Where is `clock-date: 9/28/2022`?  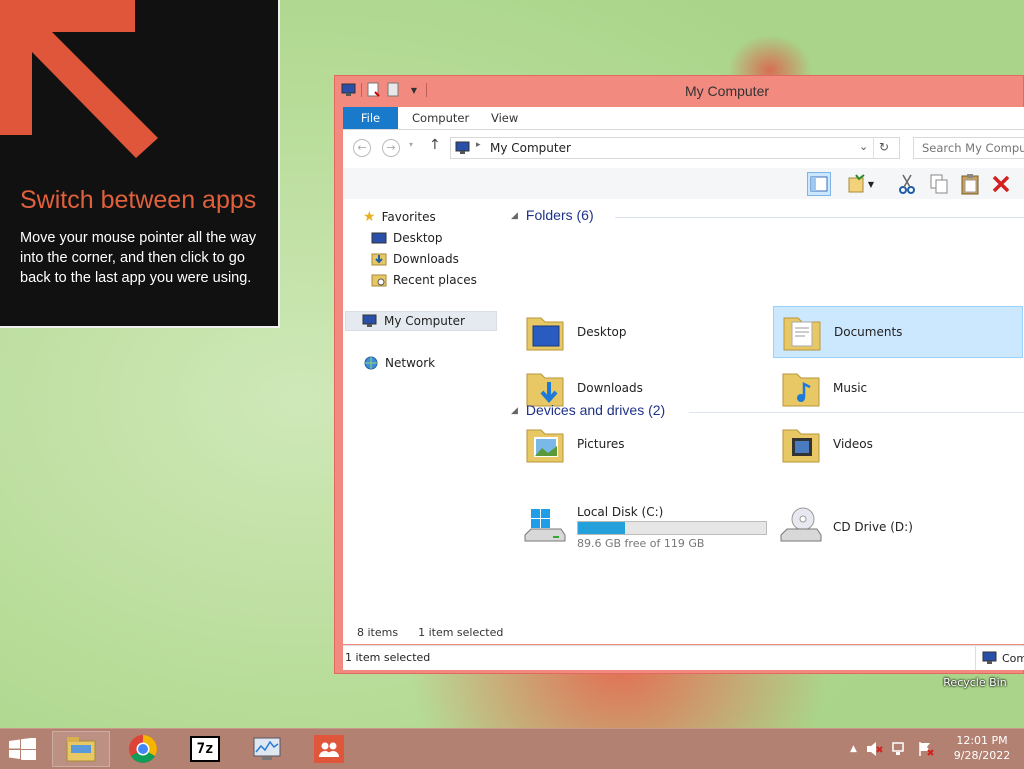
clock-date: 9/28/2022 is located at coordinates (982, 755).